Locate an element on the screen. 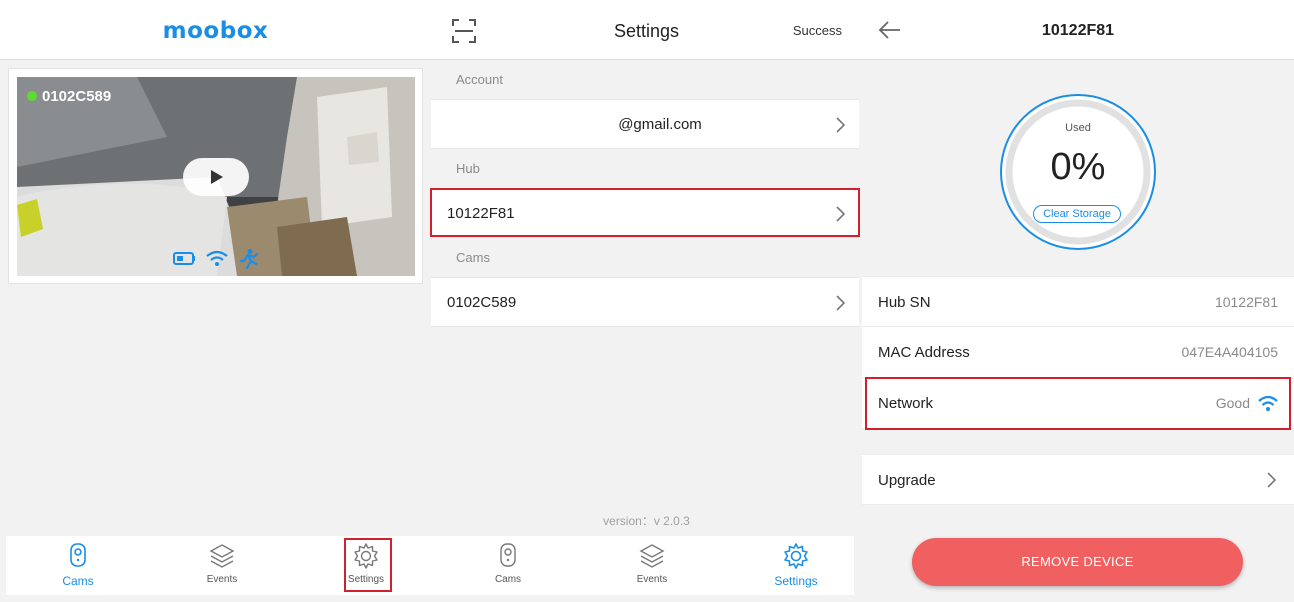  upgrade-label: Upgrade is located at coordinates (907, 480).